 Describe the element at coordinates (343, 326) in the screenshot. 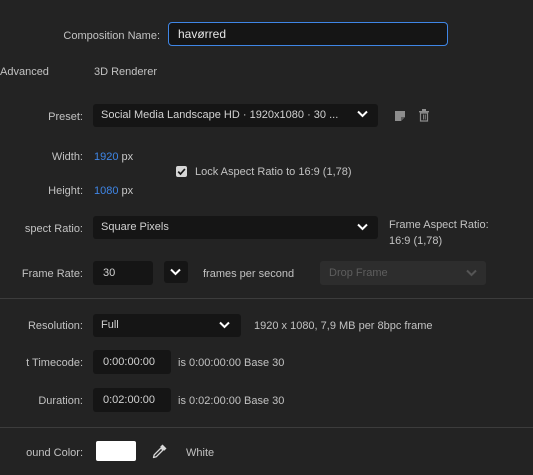

I see `resolution-info: 1920 x 1080, 7,9 MB per 8bpc frame` at that location.